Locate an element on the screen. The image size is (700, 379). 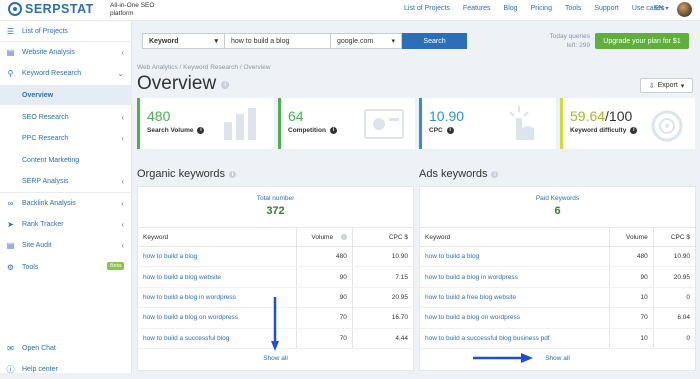
sidebar-item-site-audit: ▤ Site Audit ‹ is located at coordinates (66, 245).